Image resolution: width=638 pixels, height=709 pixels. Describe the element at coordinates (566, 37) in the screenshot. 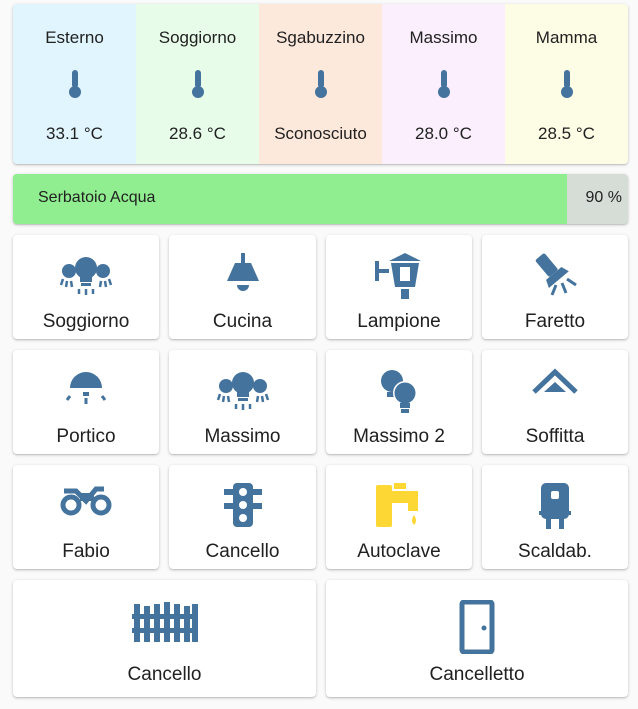

I see `temperature-name: Mamma` at that location.